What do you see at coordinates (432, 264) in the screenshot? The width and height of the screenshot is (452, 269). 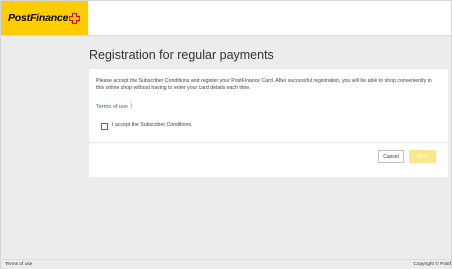 I see `footer-copyright: Copyright © Postf` at bounding box center [432, 264].